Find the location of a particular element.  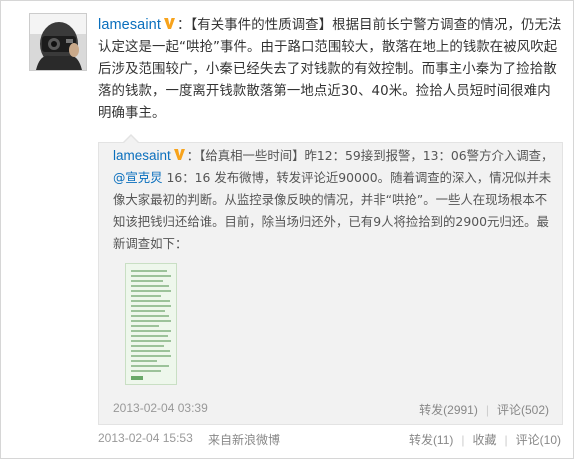

repost-comment-button: 评论(502) is located at coordinates (523, 410).